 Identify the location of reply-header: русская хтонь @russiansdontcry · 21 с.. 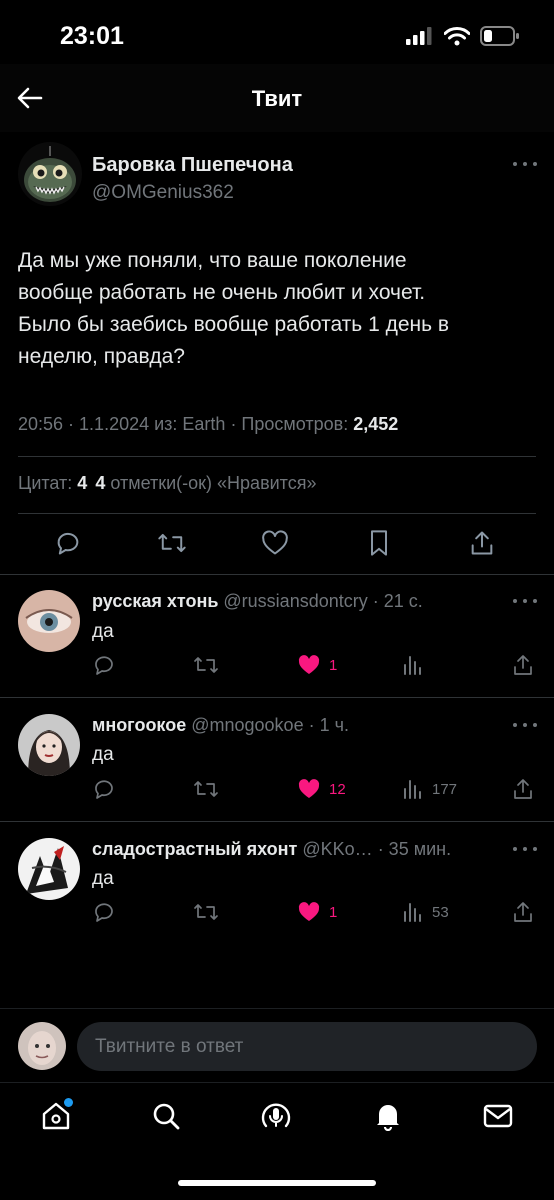
(257, 601).